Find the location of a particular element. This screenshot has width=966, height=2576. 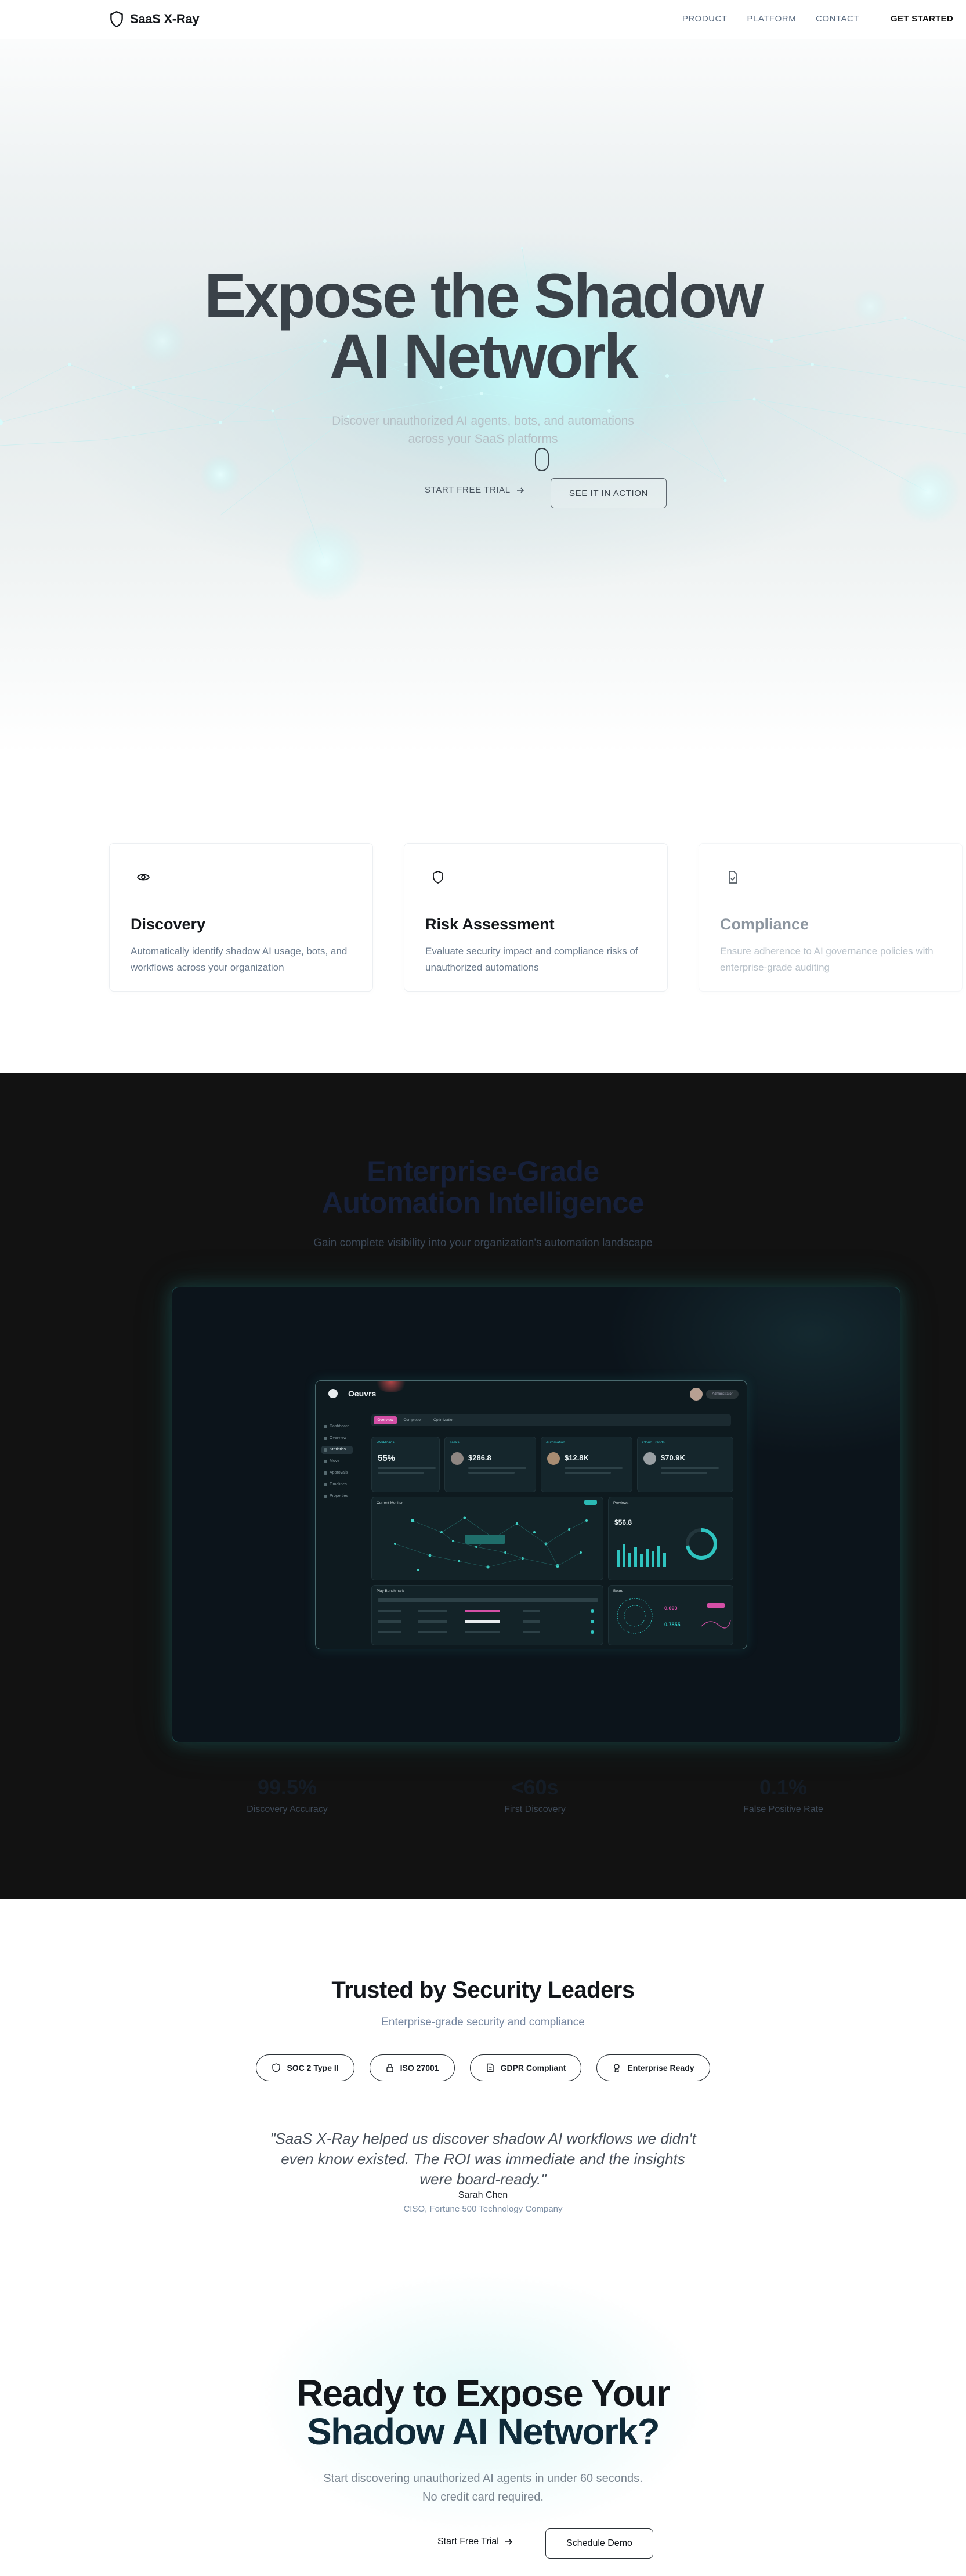

board-value: 0.7855 is located at coordinates (672, 1624).